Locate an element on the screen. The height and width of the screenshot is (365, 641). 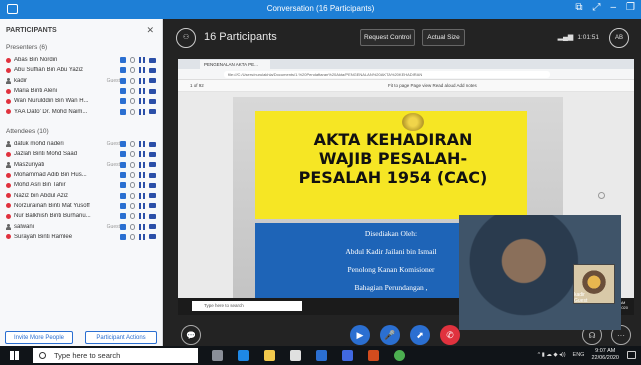
request-control-button: Request Control is located at coordinates (387, 37).